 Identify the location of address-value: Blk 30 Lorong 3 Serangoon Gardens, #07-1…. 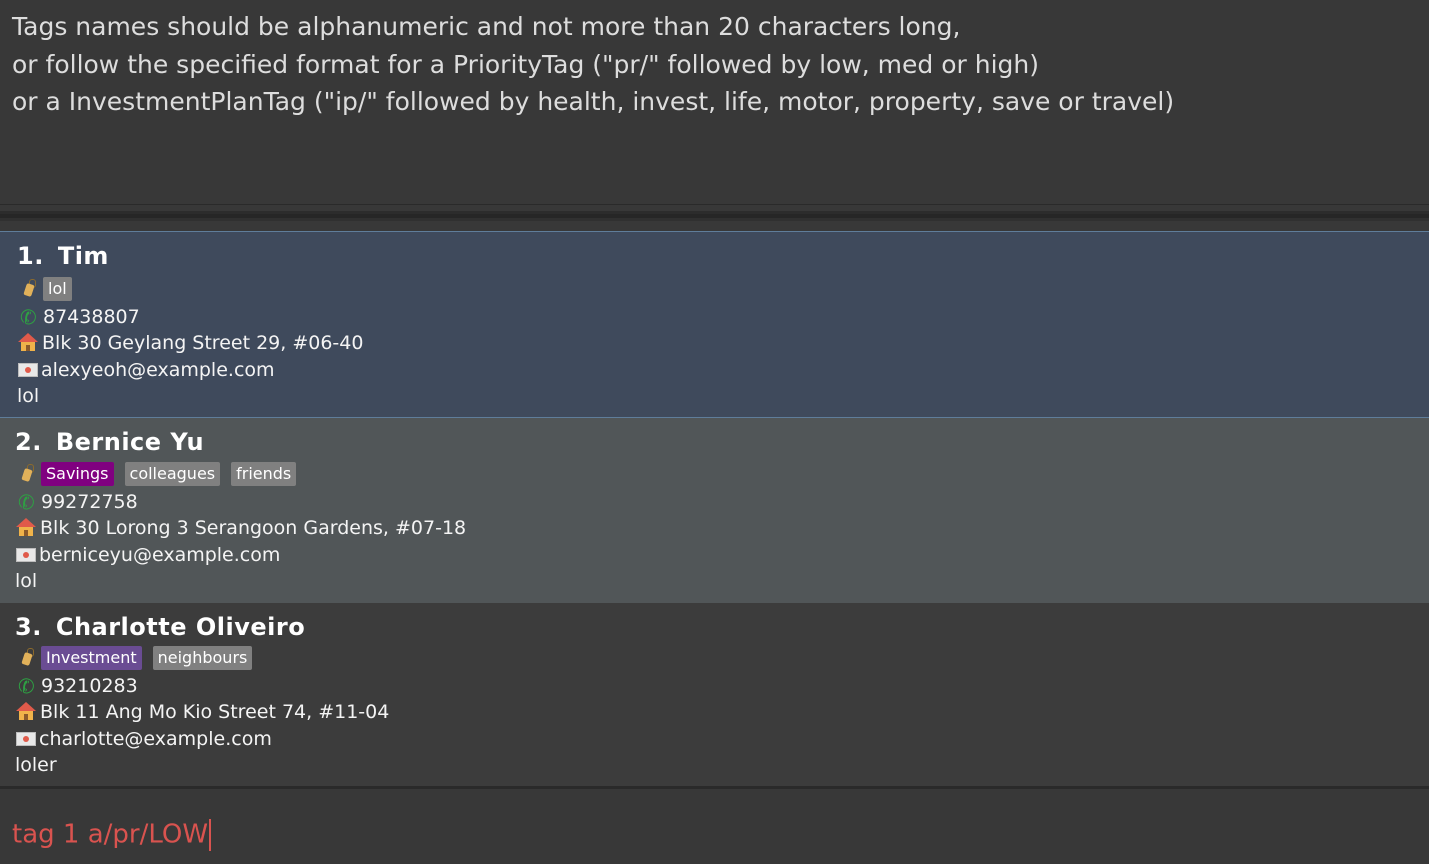
(253, 528).